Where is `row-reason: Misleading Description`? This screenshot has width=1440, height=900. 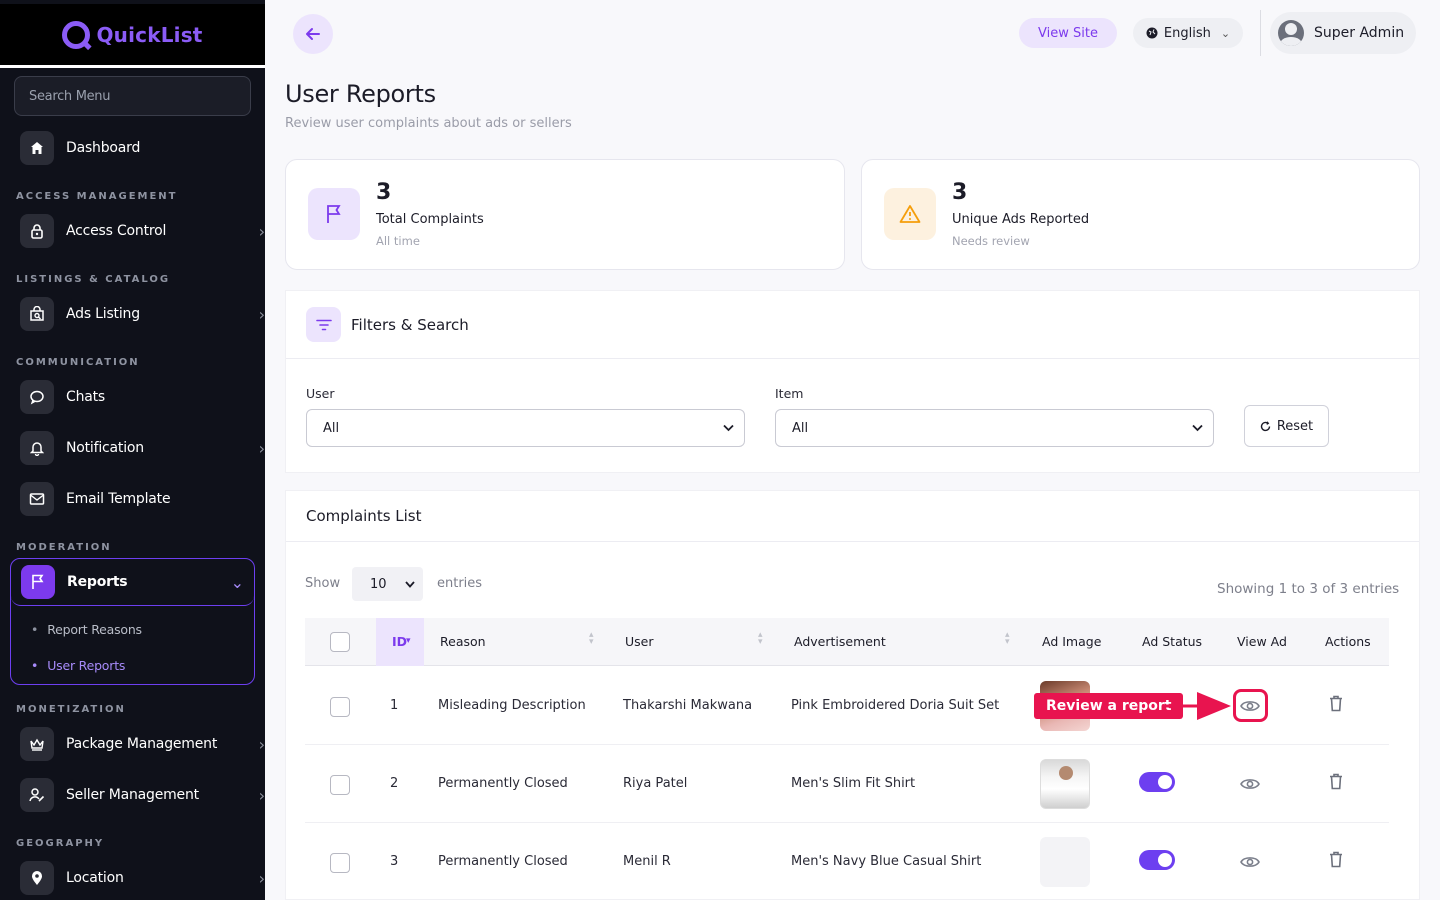 row-reason: Misleading Description is located at coordinates (512, 705).